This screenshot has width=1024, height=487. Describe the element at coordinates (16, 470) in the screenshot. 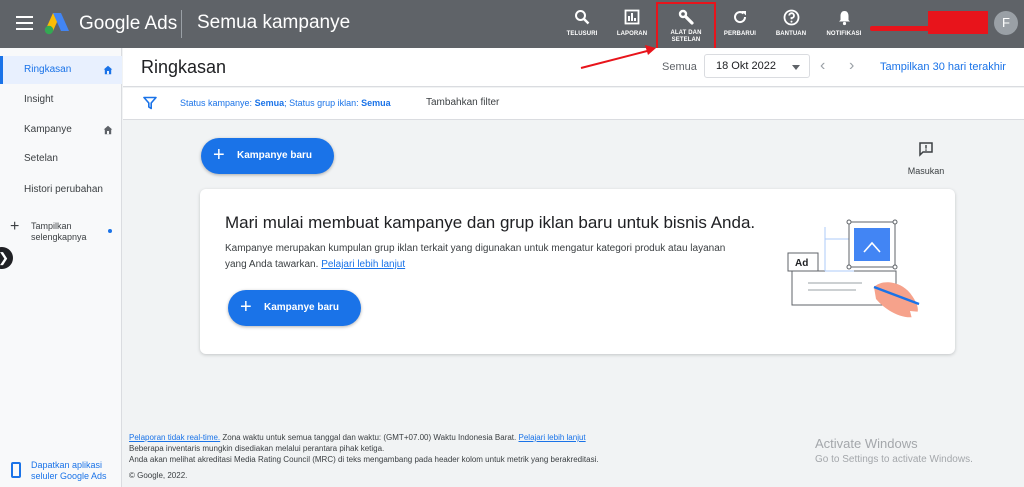

I see `phone-icon` at that location.